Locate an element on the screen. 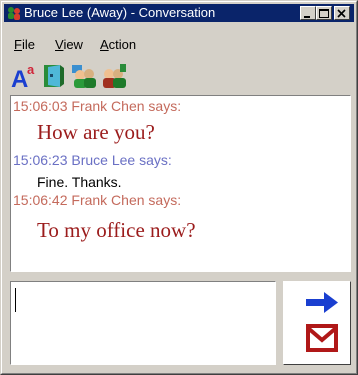 The image size is (358, 375). menu-bar: File View Action is located at coordinates (179, 45).